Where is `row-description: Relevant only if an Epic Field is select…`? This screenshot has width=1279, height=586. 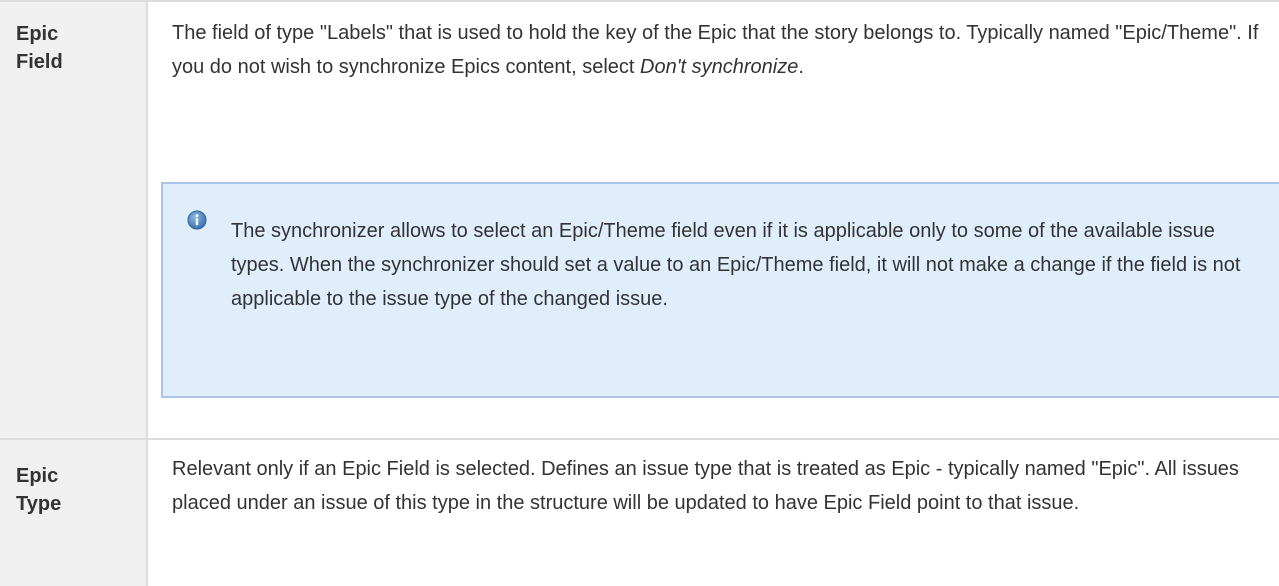 row-description: Relevant only if an Epic Field is select… is located at coordinates (705, 486).